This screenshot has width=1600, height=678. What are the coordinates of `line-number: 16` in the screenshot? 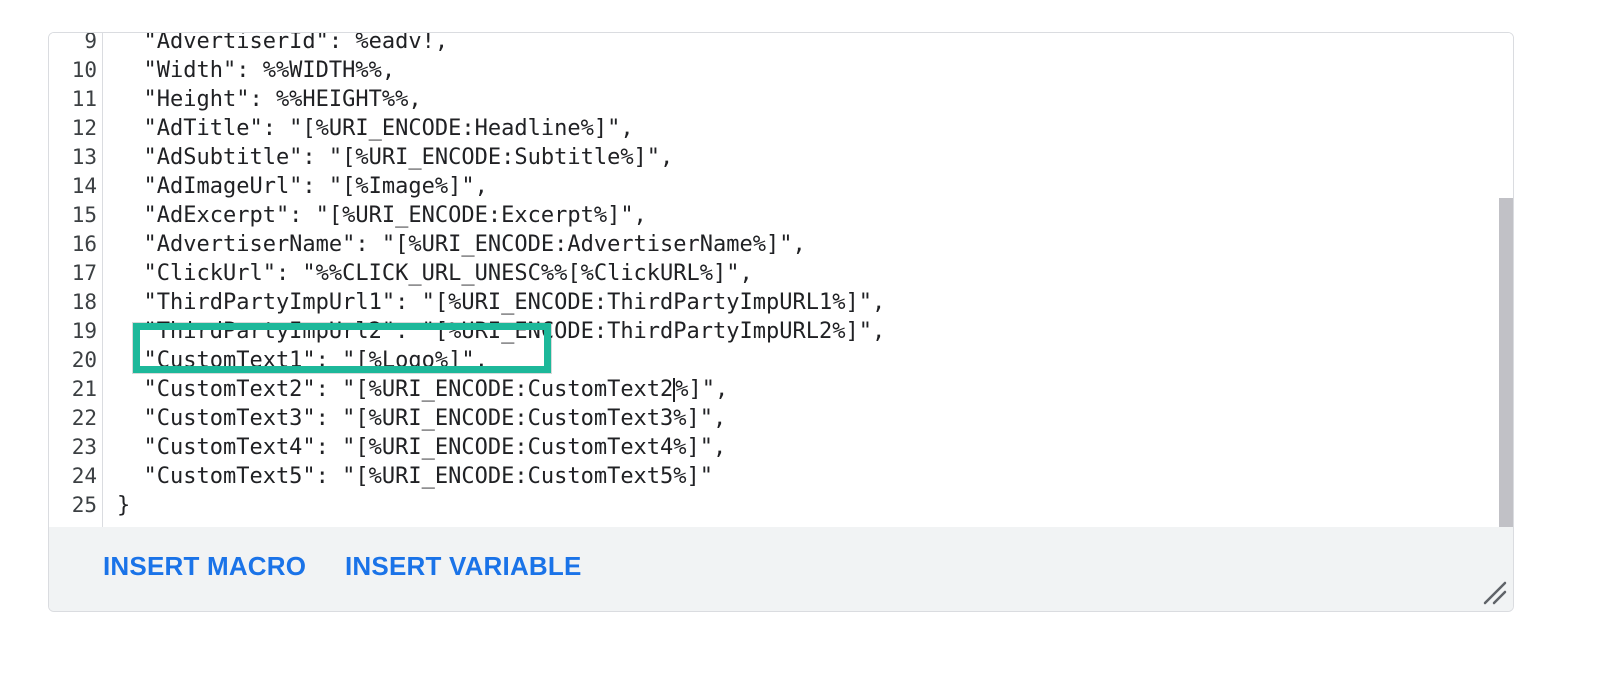 It's located at (84, 244).